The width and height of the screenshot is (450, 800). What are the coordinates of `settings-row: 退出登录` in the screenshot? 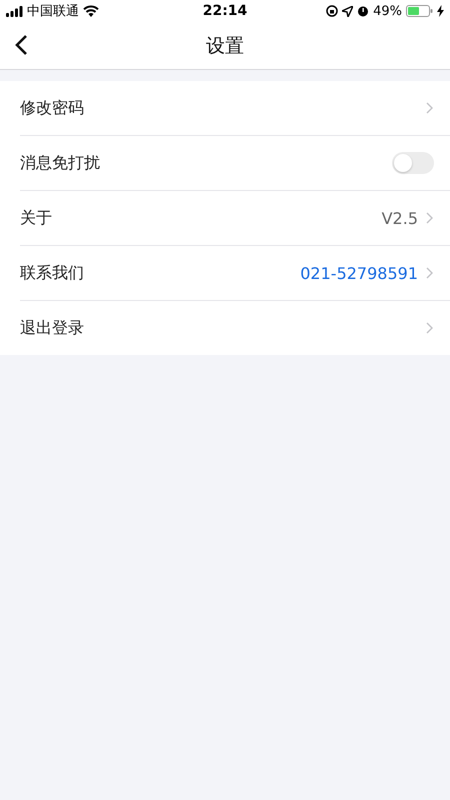 It's located at (235, 328).